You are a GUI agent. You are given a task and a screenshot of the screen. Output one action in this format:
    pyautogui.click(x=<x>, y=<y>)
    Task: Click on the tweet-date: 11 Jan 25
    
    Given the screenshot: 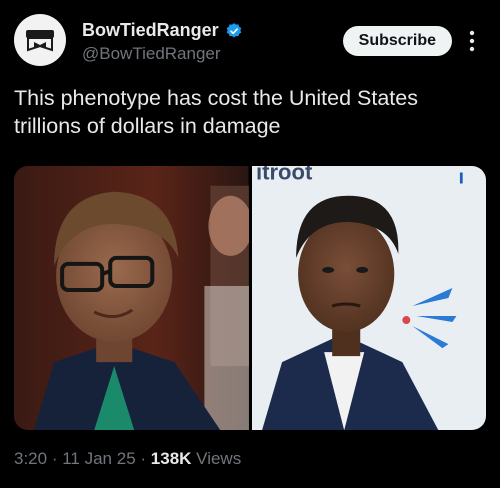 What is the action you would take?
    pyautogui.click(x=98, y=458)
    